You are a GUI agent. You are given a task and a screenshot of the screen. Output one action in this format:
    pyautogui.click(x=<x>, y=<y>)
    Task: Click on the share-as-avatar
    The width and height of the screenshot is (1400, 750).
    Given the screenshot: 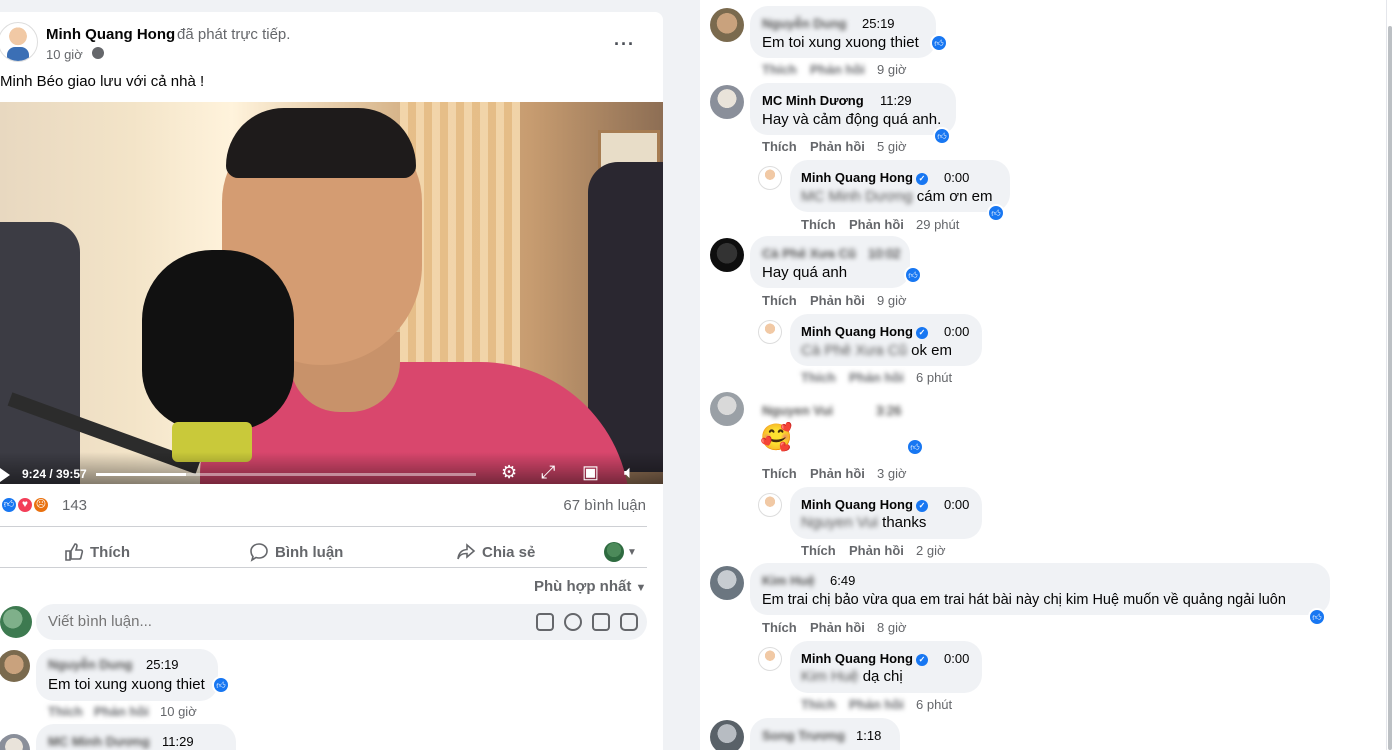 What is the action you would take?
    pyautogui.click(x=614, y=552)
    